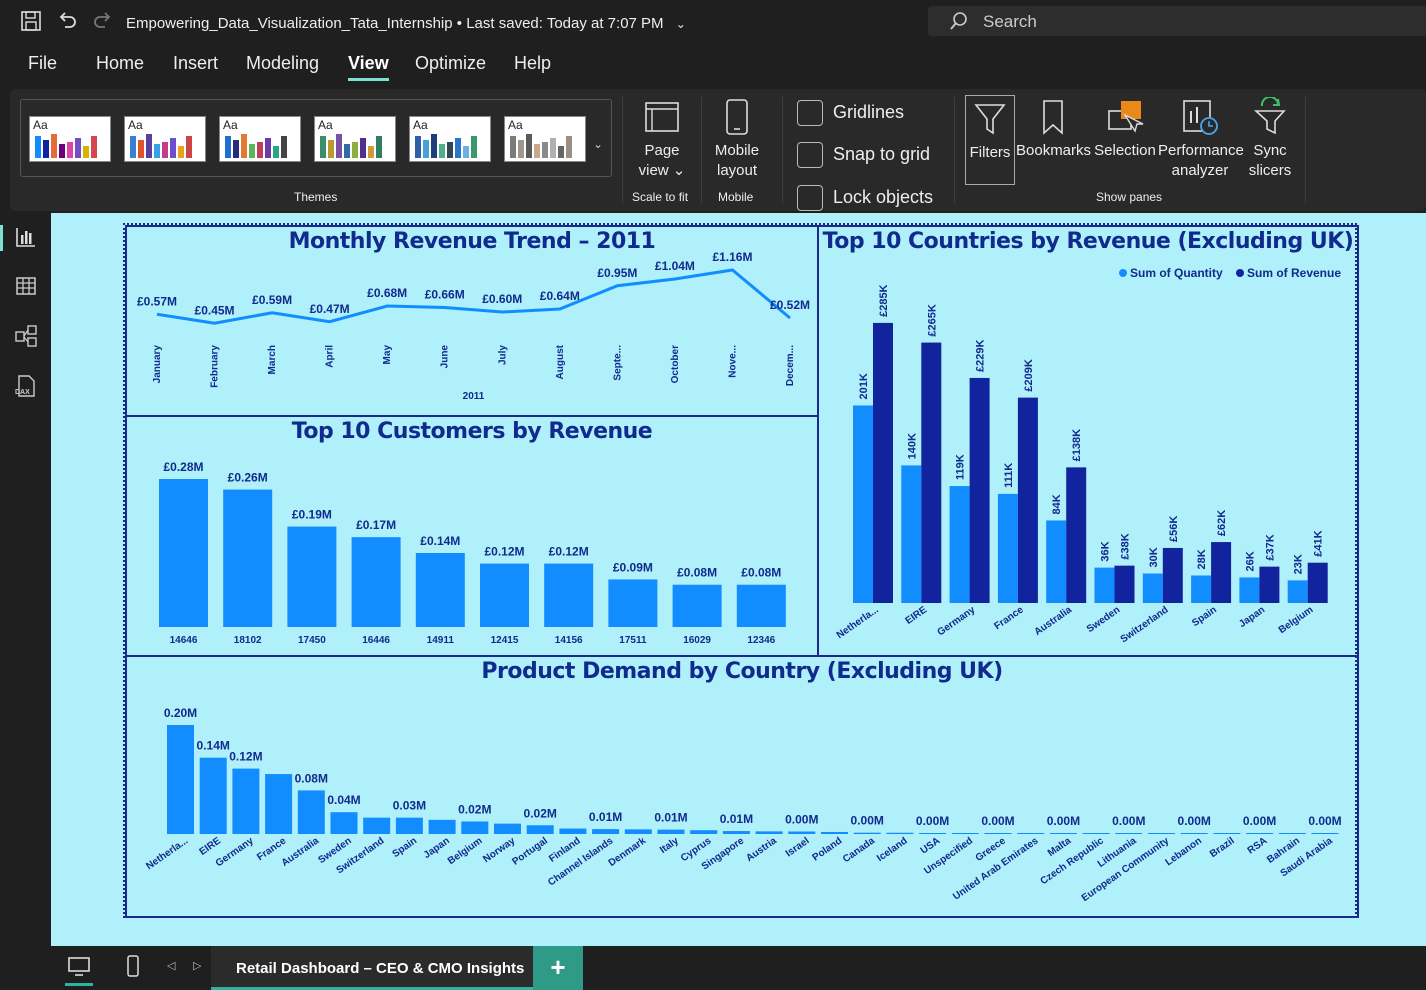 The width and height of the screenshot is (1426, 990). I want to click on save-icon, so click(31, 21).